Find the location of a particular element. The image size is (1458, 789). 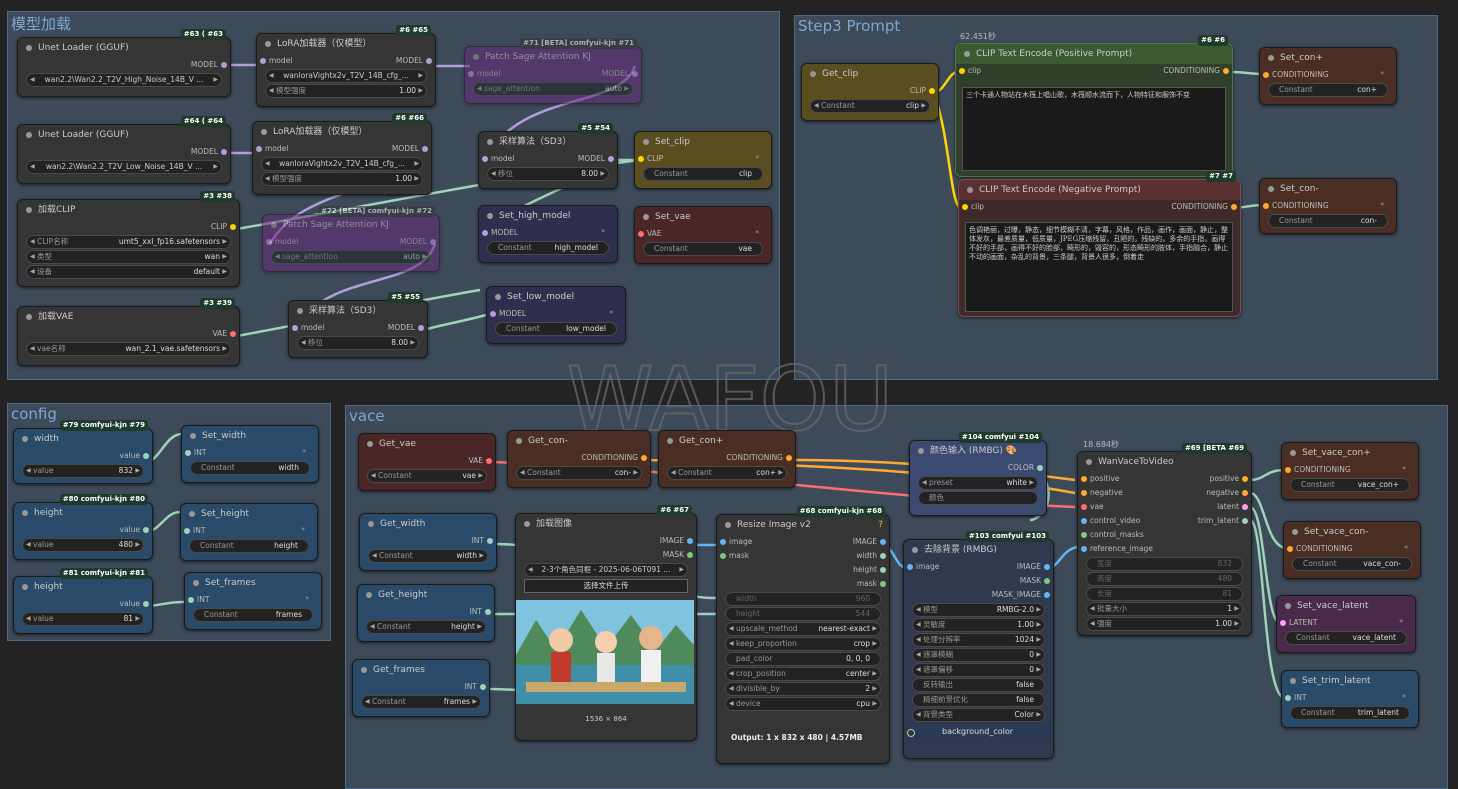

constant-field: Constant vace_con+ is located at coordinates (1350, 485).